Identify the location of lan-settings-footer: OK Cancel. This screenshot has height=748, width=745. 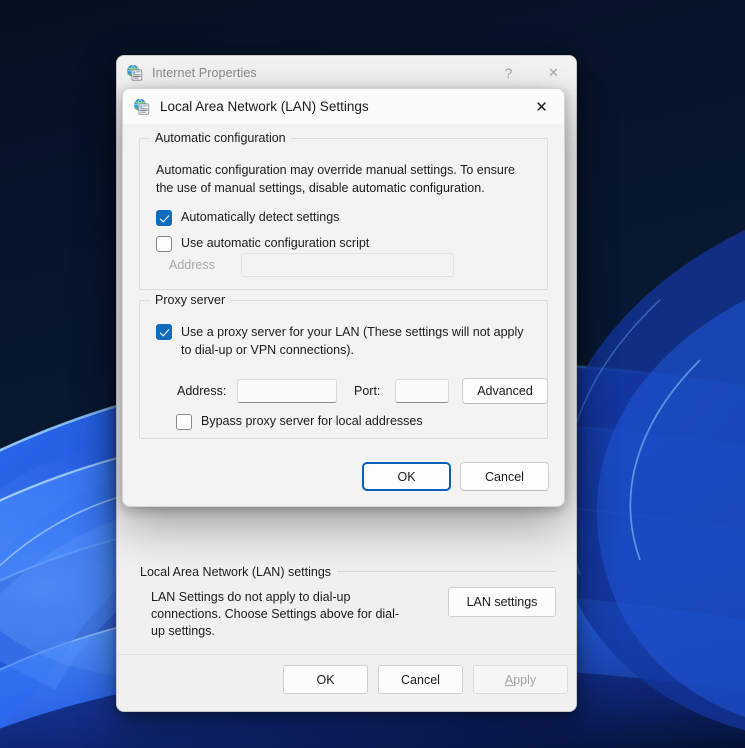
(343, 476).